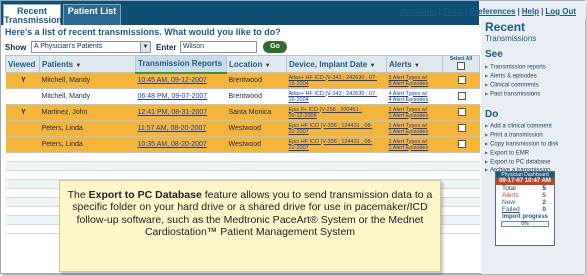 This screenshot has height=276, width=587. What do you see at coordinates (414, 80) in the screenshot?
I see `alerts-cell: 5 Alert Types w/8 Alert Episodes` at bounding box center [414, 80].